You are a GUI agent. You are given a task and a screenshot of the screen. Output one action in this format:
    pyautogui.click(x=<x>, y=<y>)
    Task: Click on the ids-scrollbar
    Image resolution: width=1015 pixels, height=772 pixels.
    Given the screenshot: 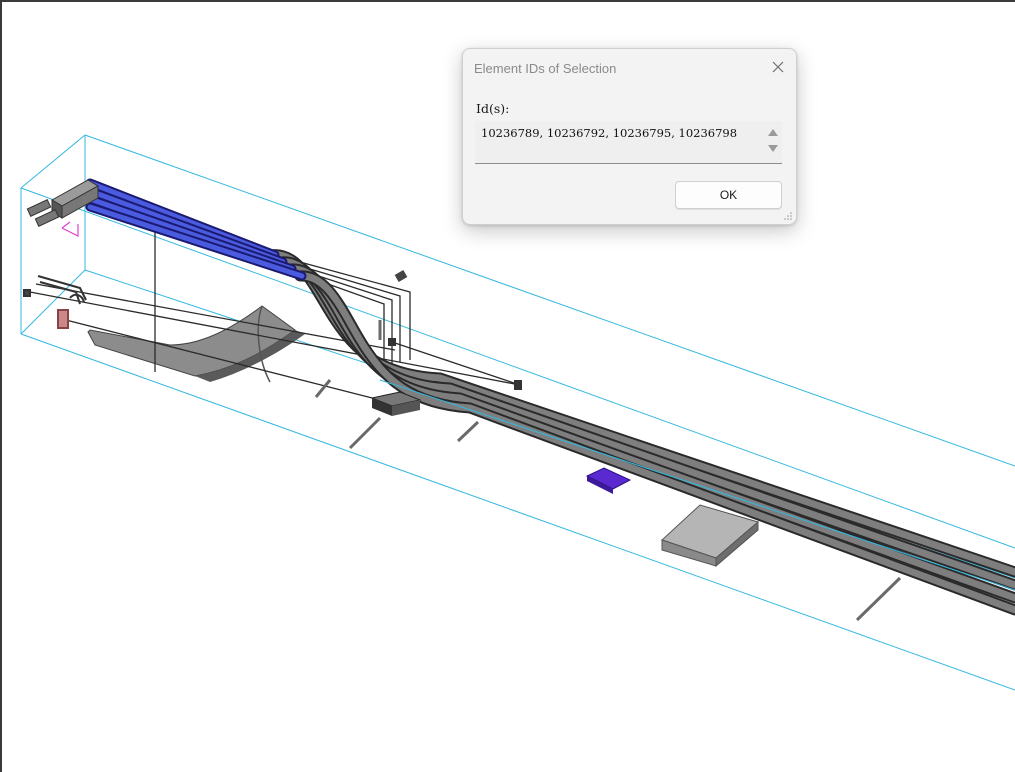 What is the action you would take?
    pyautogui.click(x=773, y=142)
    